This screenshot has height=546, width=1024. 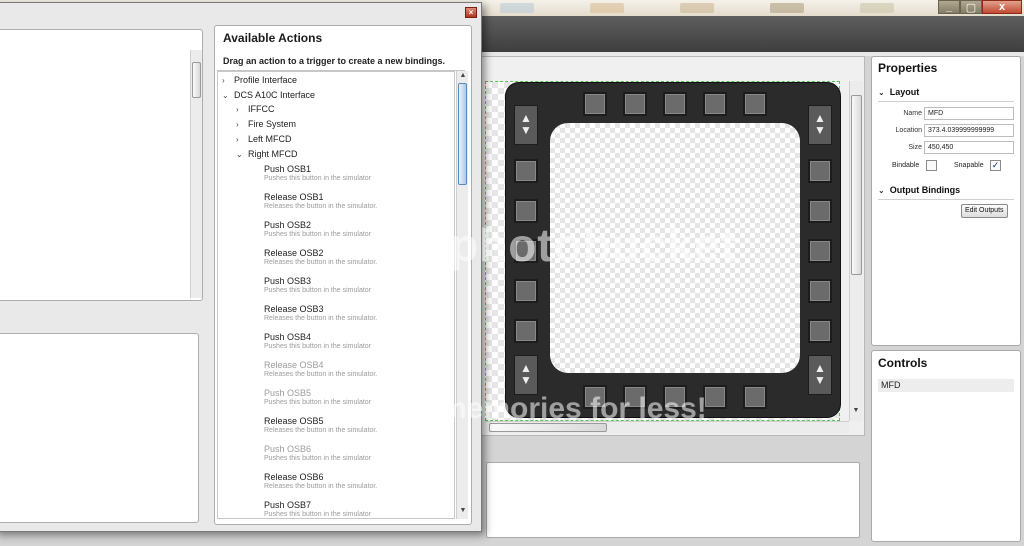 I want to click on action-name: Release OSB6, so click(x=294, y=477).